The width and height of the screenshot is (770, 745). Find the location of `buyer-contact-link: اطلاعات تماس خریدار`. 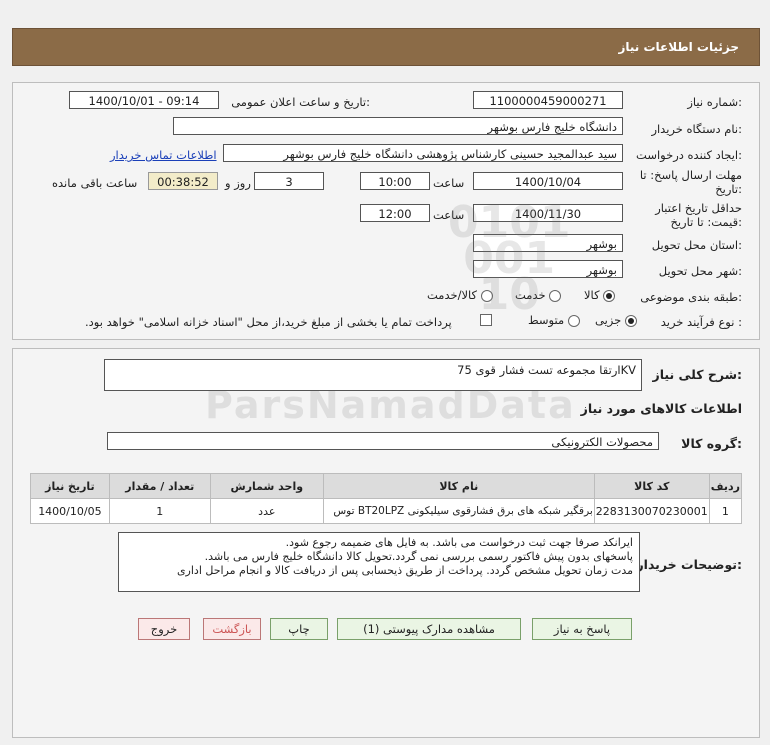

buyer-contact-link: اطلاعات تماس خریدار is located at coordinates (163, 155).